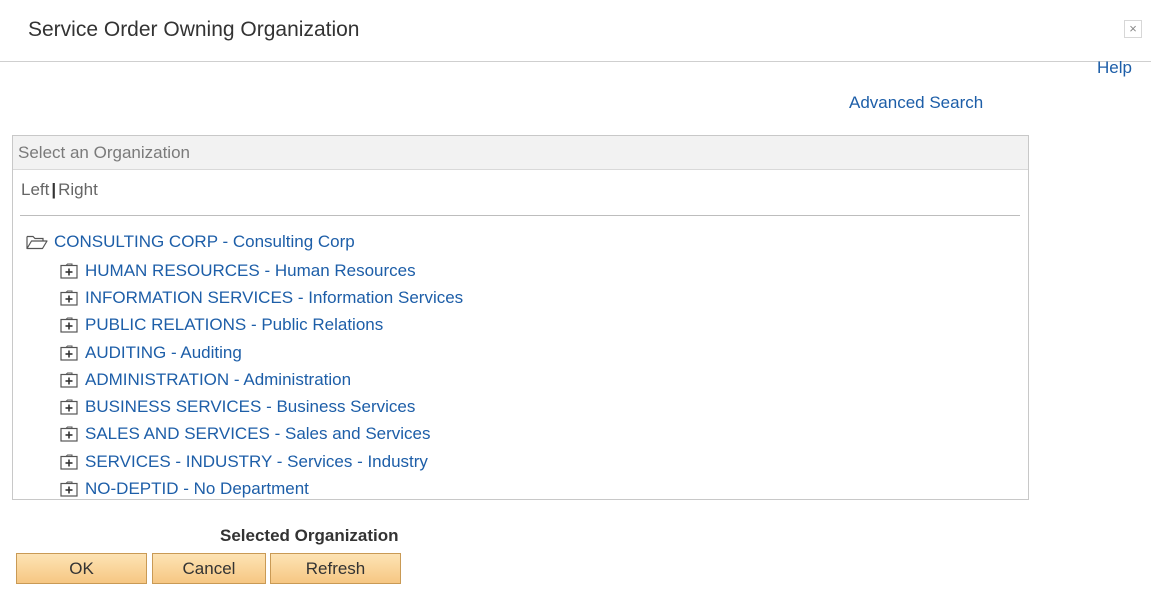 This screenshot has width=1151, height=598. I want to click on cancel-button: Cancel, so click(209, 568).